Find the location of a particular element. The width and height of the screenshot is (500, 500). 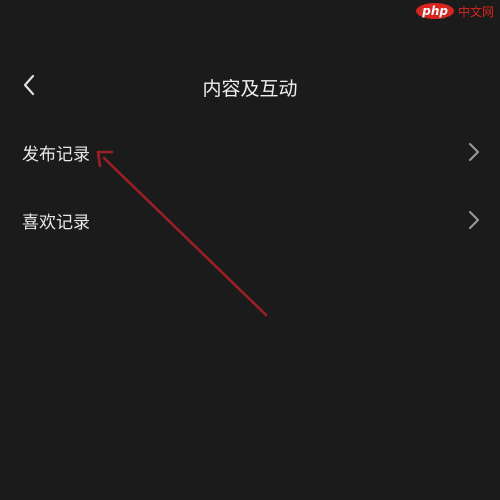

menu-item-publish-records: 发布记录 is located at coordinates (250, 152).